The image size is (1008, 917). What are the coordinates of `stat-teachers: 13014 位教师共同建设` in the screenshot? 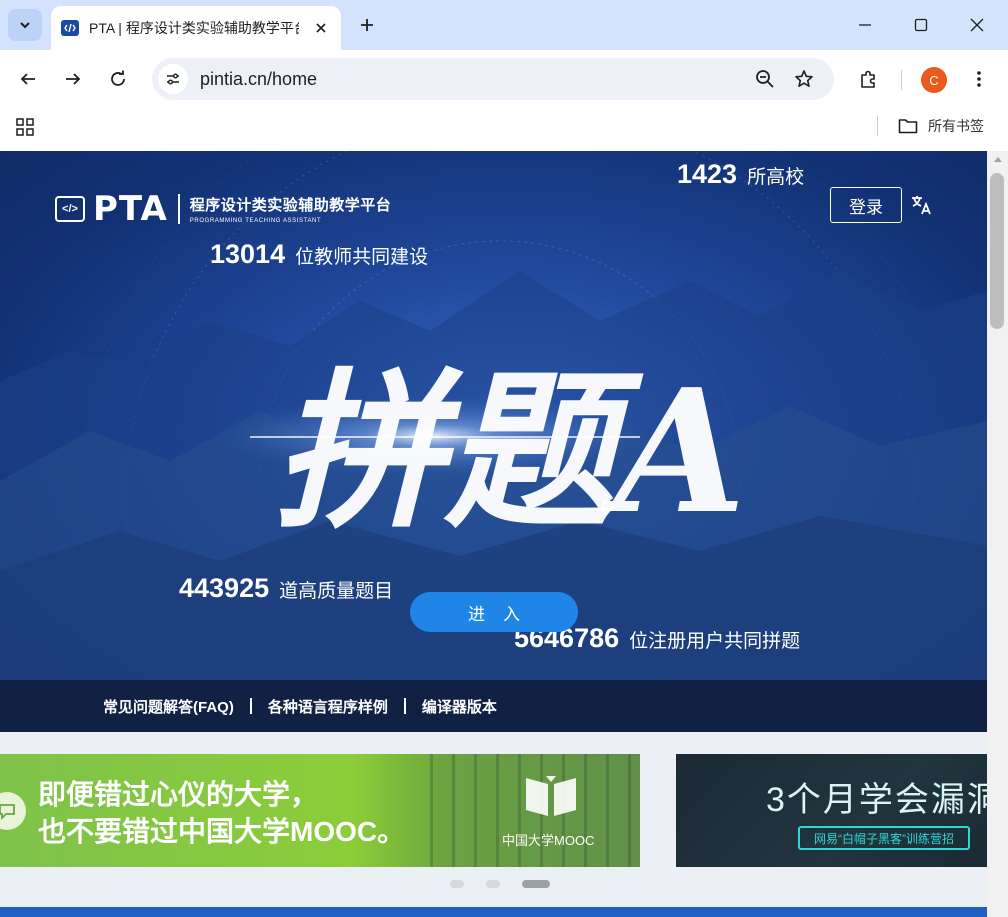 It's located at (319, 254).